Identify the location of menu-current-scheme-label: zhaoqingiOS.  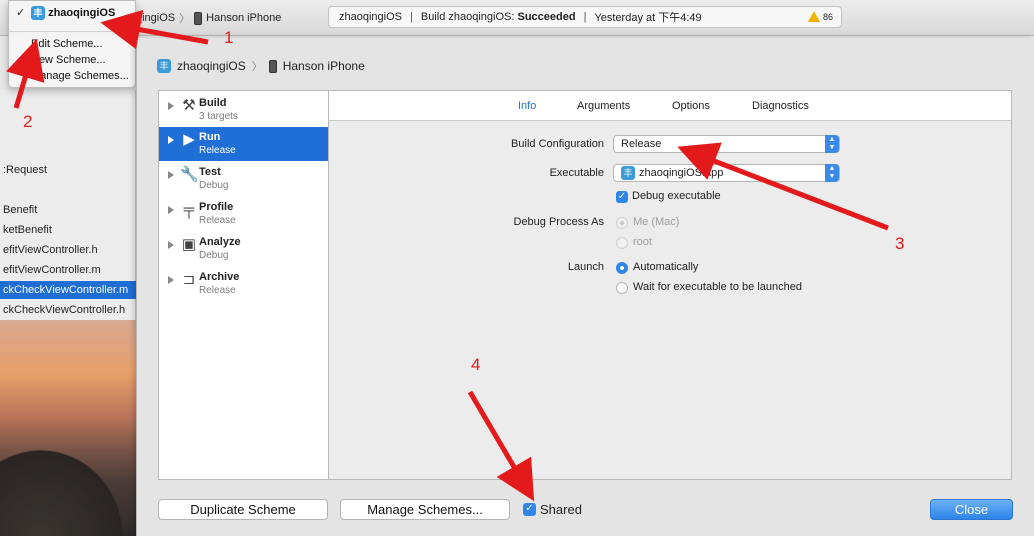
(82, 12).